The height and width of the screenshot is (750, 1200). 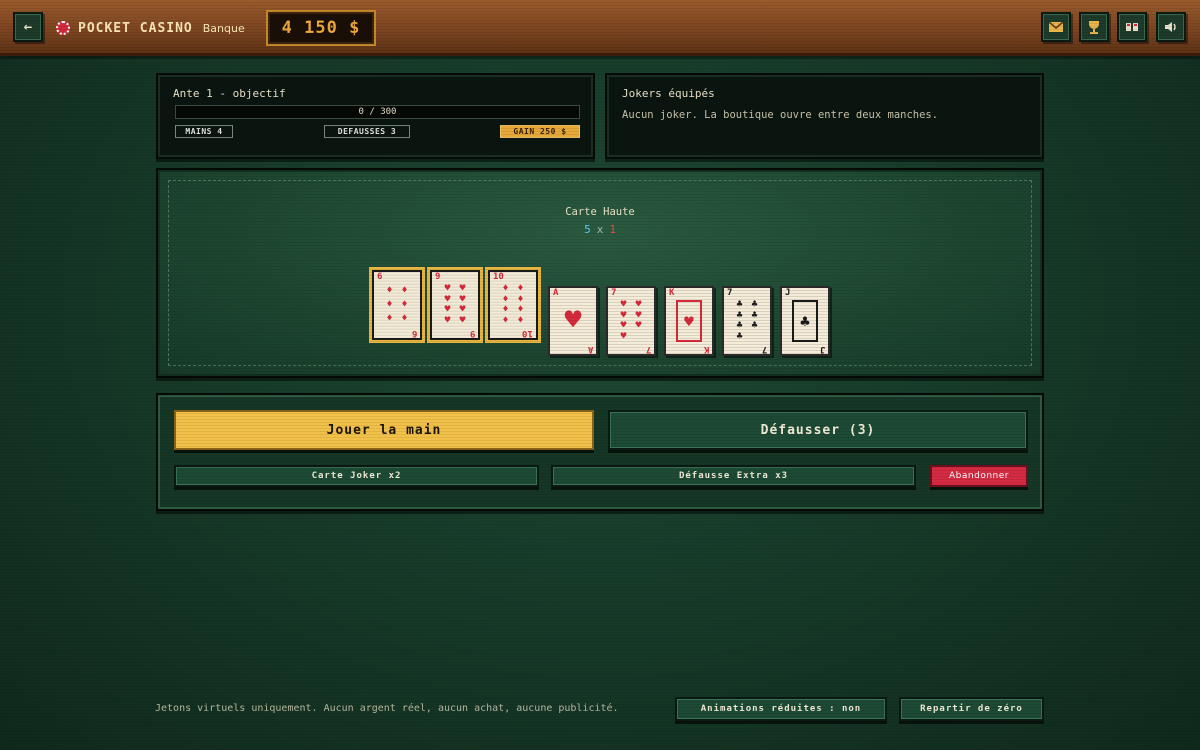 I want to click on card-suit: ♦ ♦ ♦ ♦ ♦ ♦ ♦ ♦, so click(x=513, y=305).